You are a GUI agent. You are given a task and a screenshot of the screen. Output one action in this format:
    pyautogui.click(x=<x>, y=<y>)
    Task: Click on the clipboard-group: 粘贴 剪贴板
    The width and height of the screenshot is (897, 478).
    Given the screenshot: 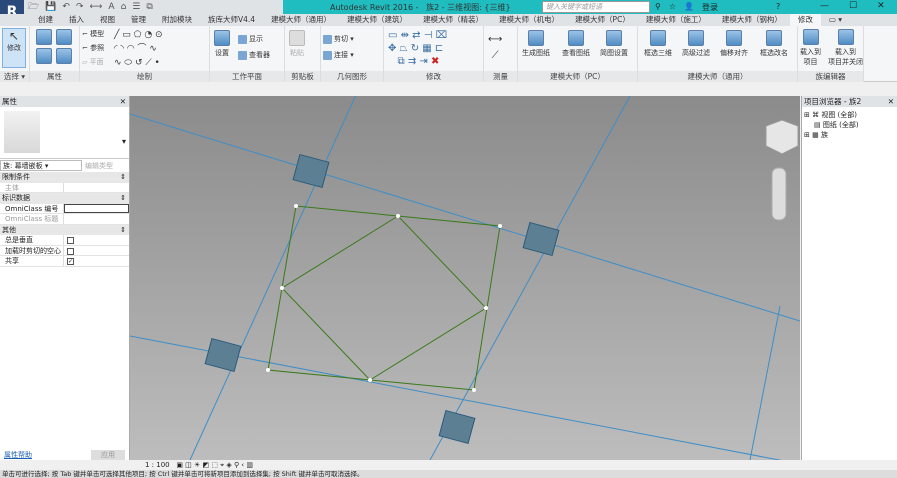 What is the action you would take?
    pyautogui.click(x=303, y=54)
    